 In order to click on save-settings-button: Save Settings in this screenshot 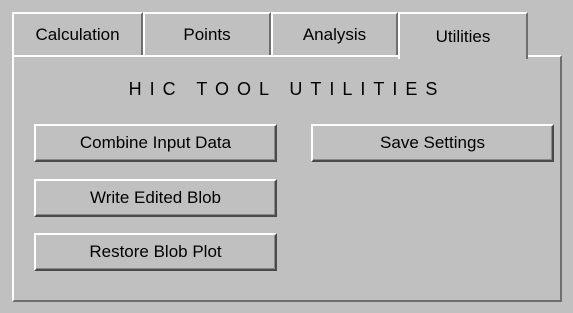, I will do `click(432, 143)`.